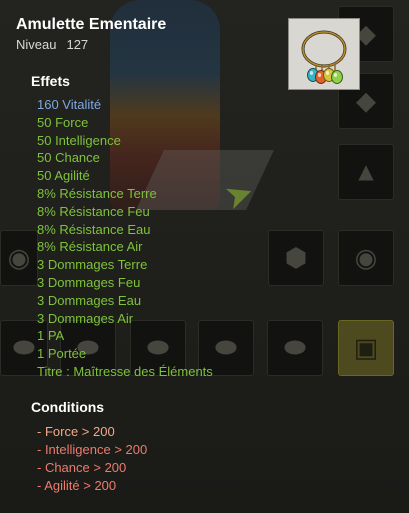 The width and height of the screenshot is (409, 513). Describe the element at coordinates (69, 104) in the screenshot. I see `effect-line: 160 Vitalité` at that location.